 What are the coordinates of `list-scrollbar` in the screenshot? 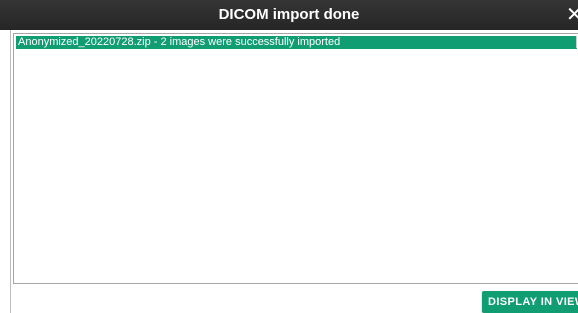 It's located at (576, 42).